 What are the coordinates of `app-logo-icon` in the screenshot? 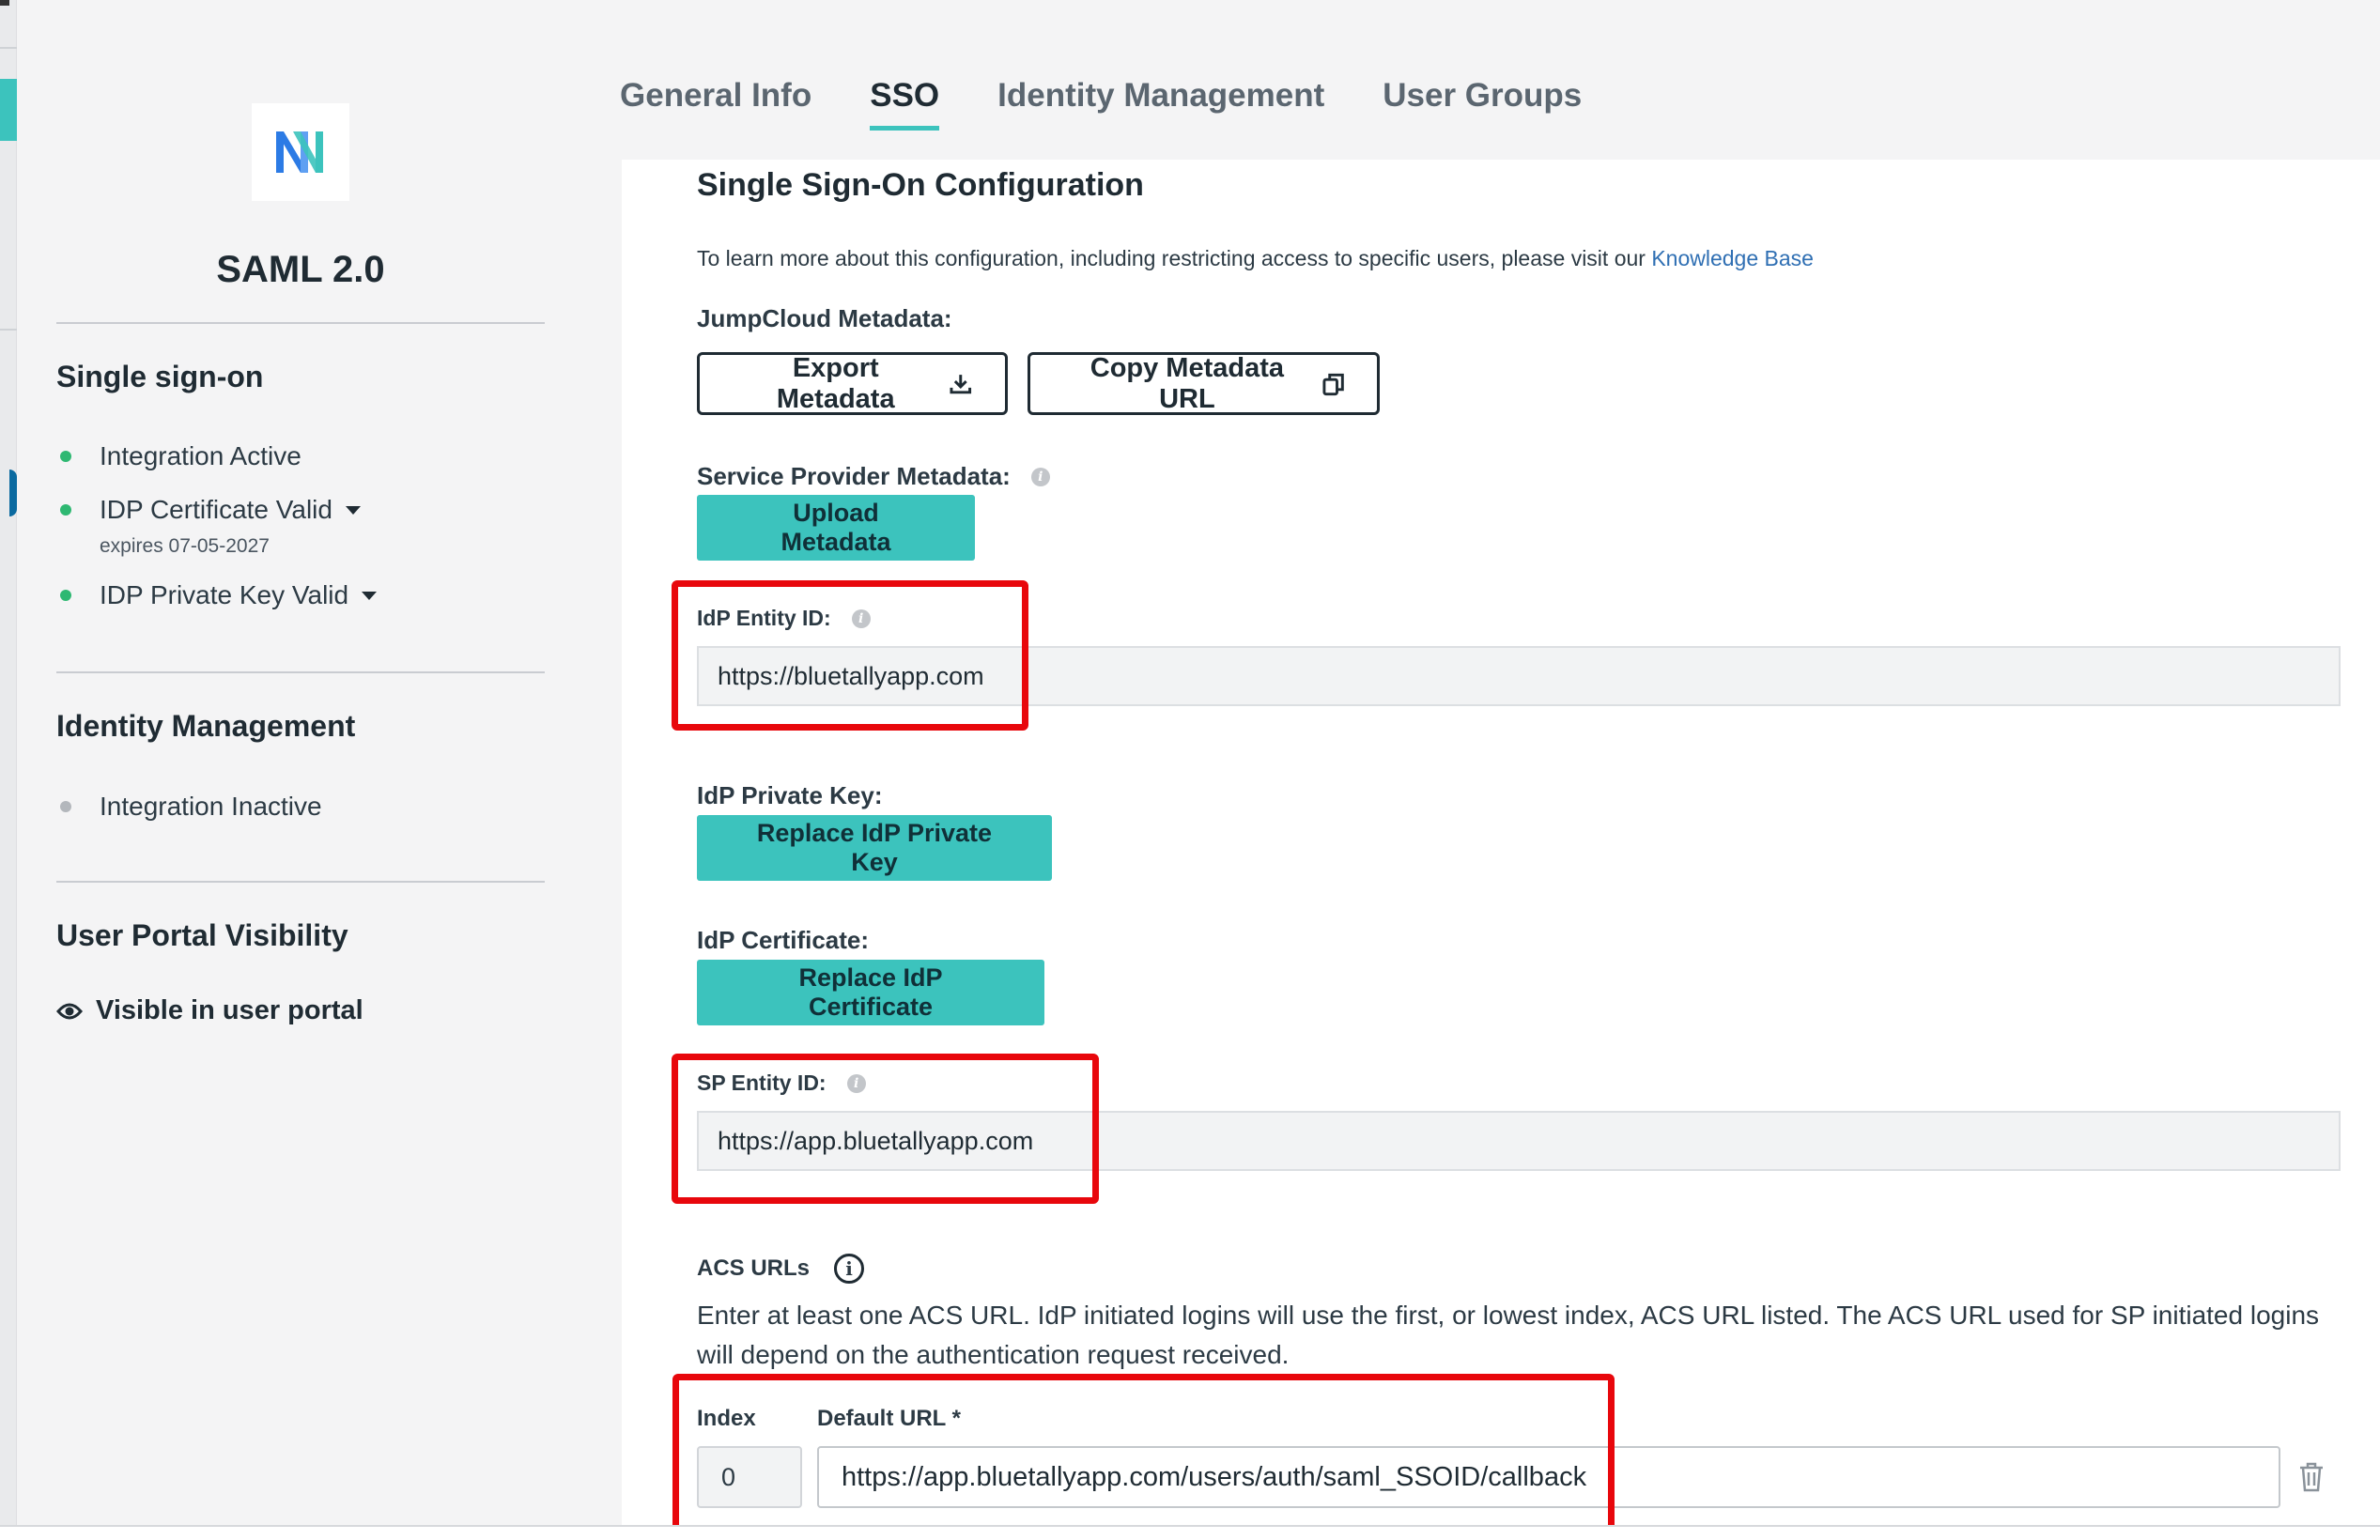 It's located at (300, 152).